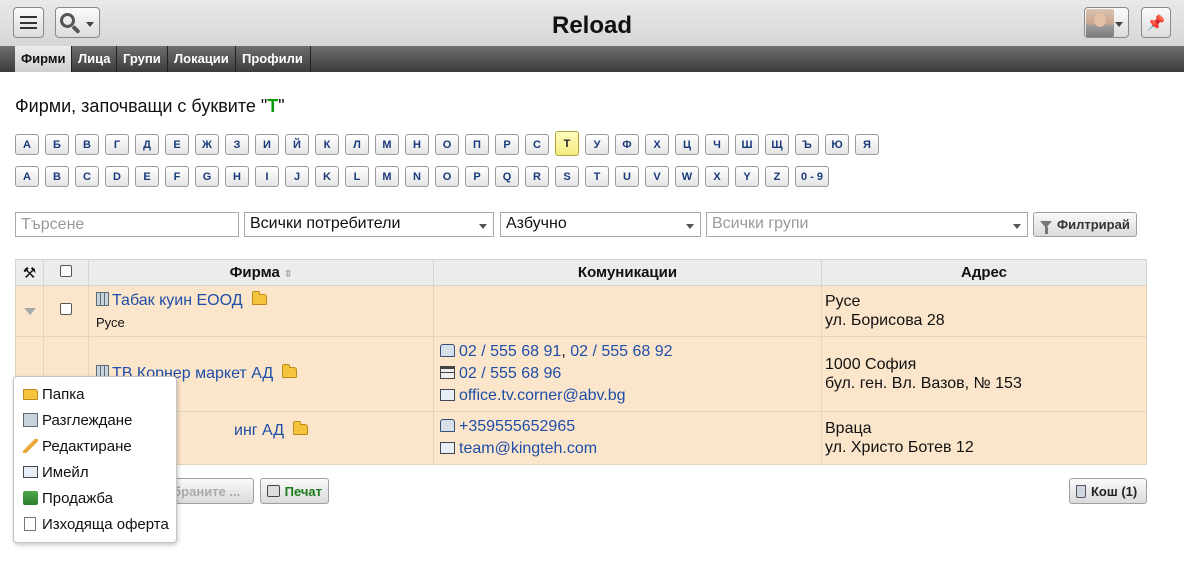 The height and width of the screenshot is (581, 1184). Describe the element at coordinates (327, 144) in the screenshot. I see `cyrillic-letter-button: К` at that location.